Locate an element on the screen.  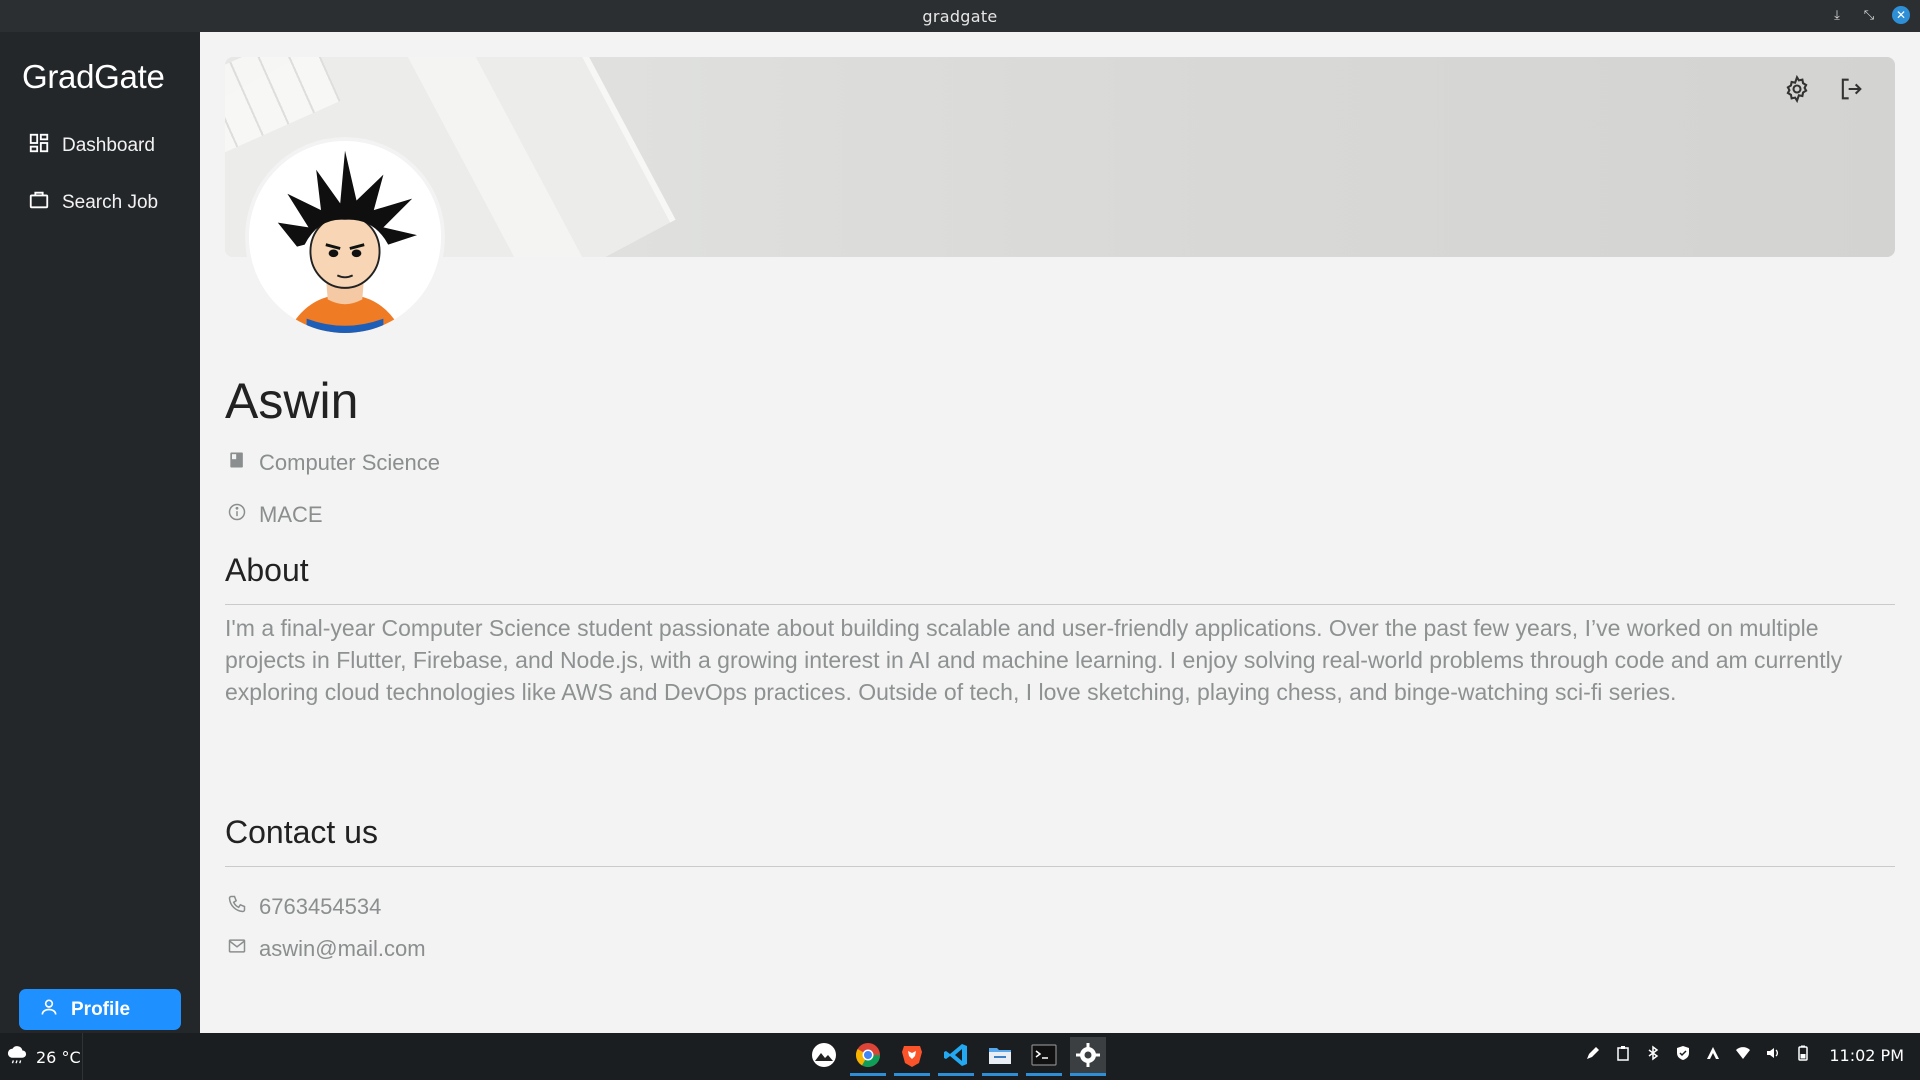
cloud-rain-icon is located at coordinates (17, 1057).